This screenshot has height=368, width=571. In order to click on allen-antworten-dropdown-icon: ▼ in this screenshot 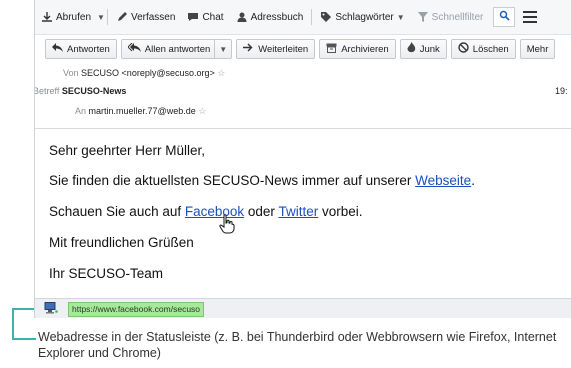, I will do `click(222, 49)`.